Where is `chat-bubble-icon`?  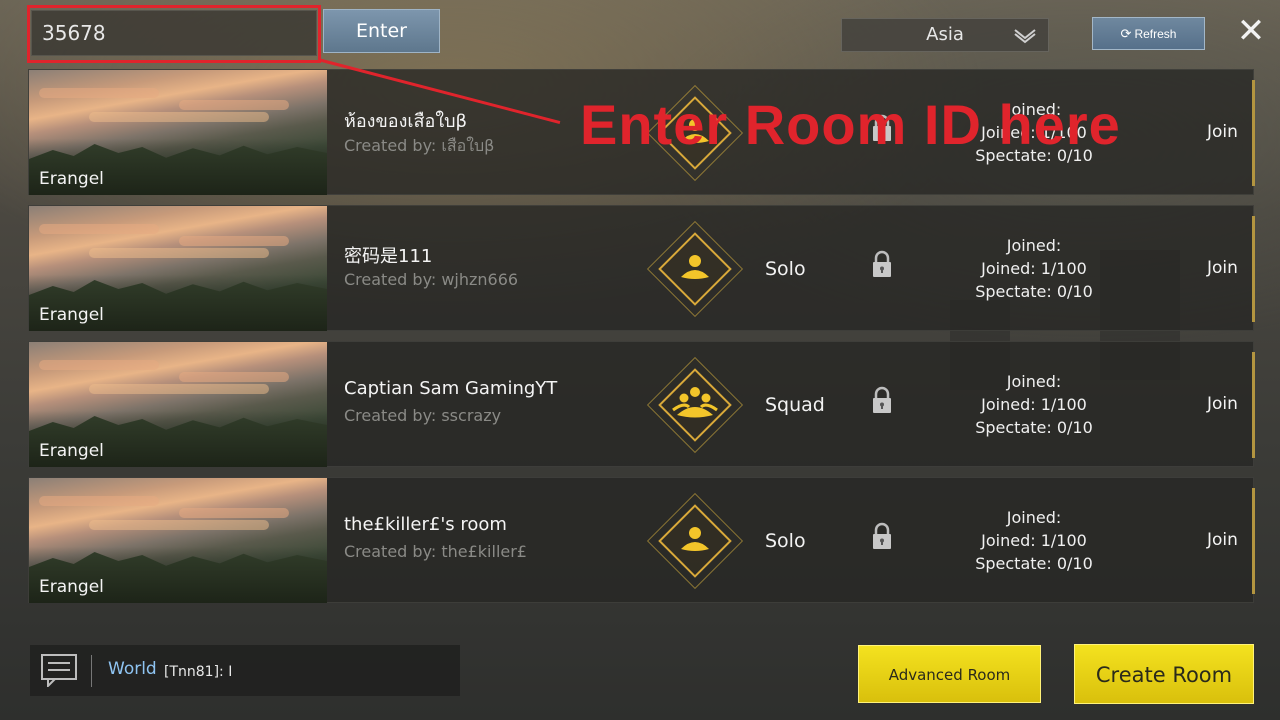 chat-bubble-icon is located at coordinates (59, 670).